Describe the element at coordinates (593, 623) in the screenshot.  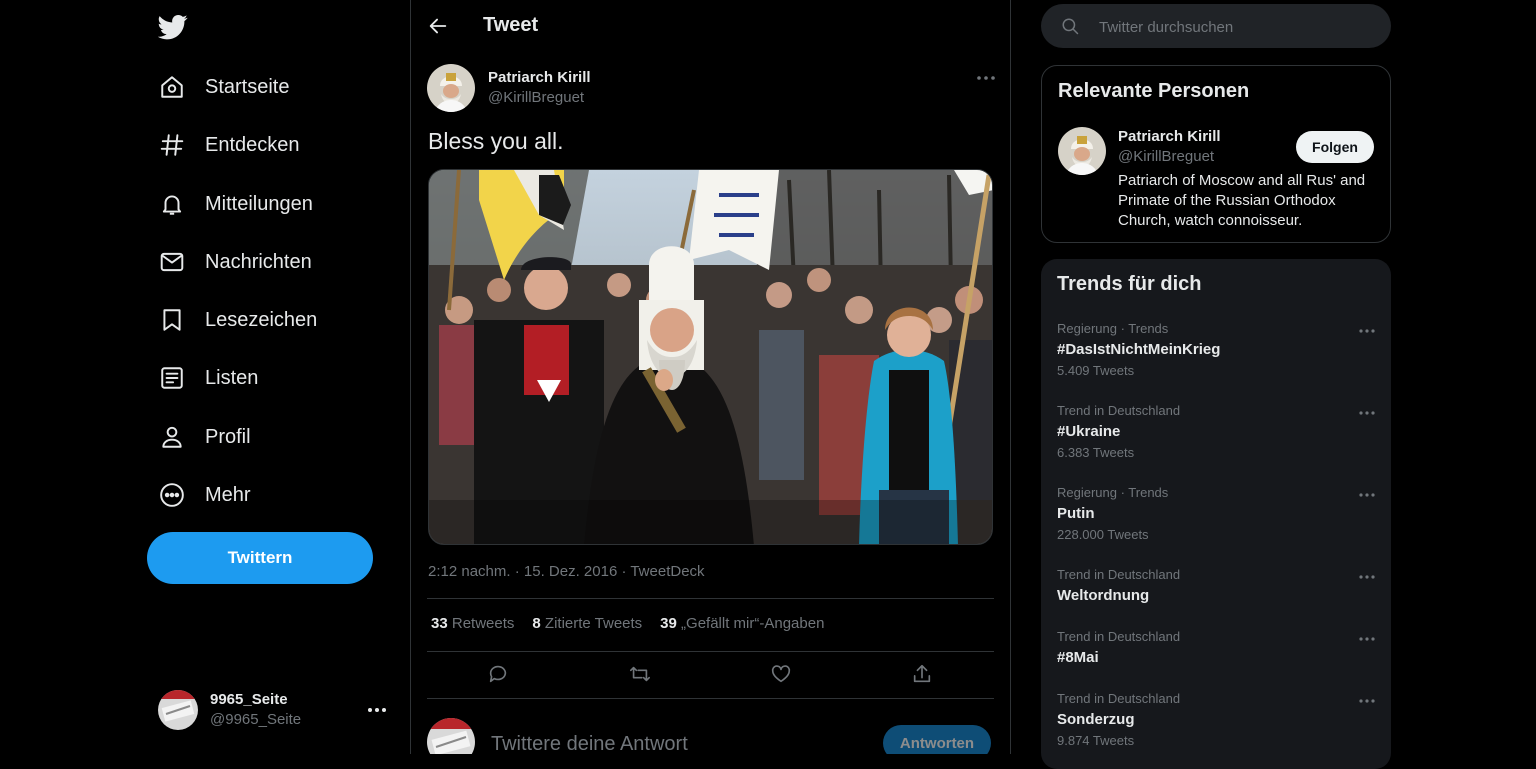
I see `quotes-label: Zitierte Tweets` at that location.